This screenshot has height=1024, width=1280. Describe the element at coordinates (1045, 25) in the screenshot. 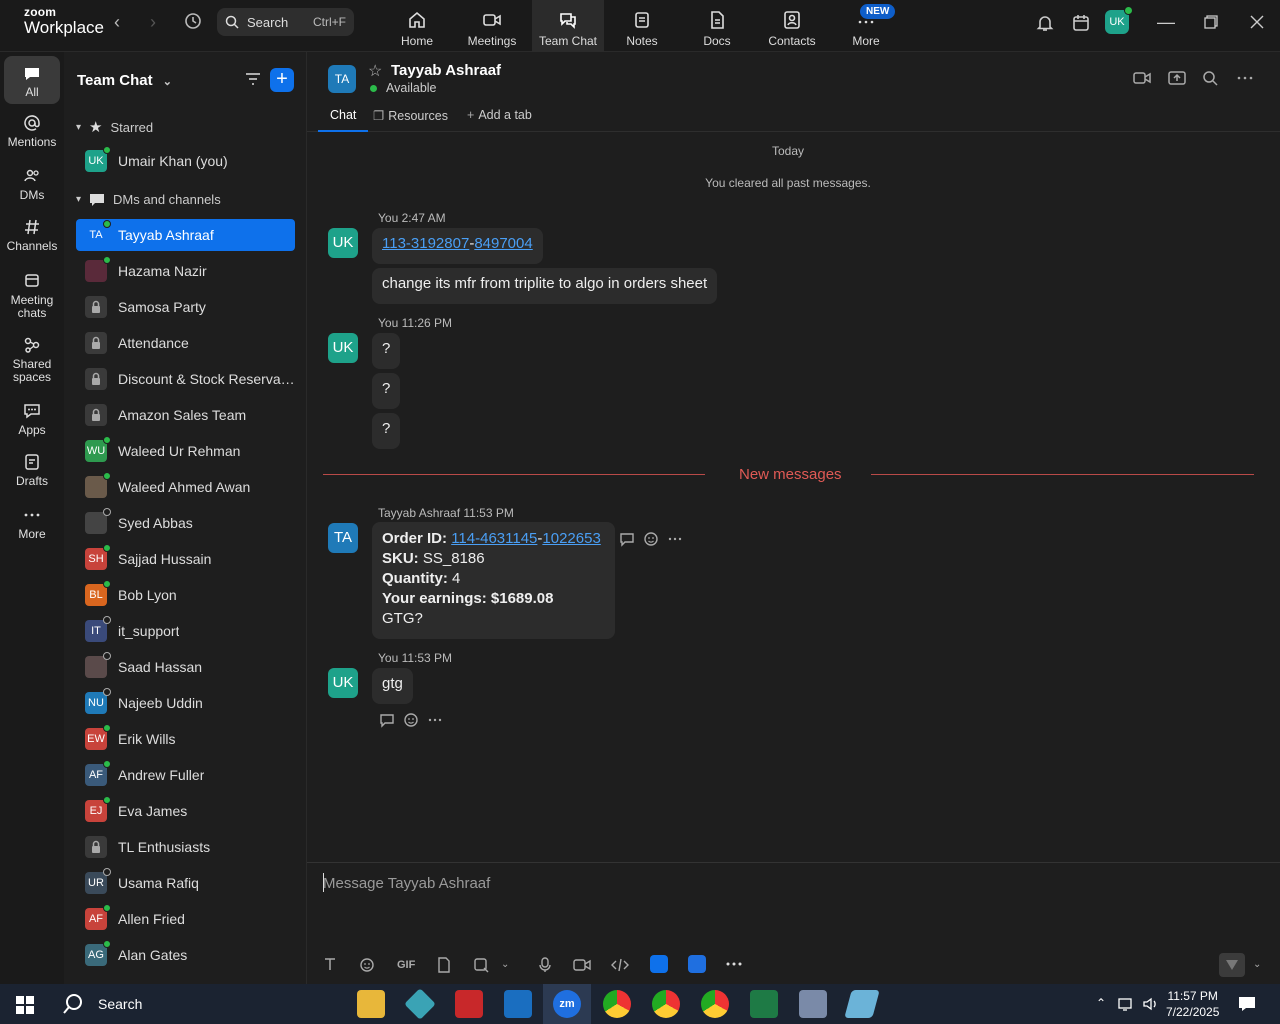

I see `bell-icon` at that location.